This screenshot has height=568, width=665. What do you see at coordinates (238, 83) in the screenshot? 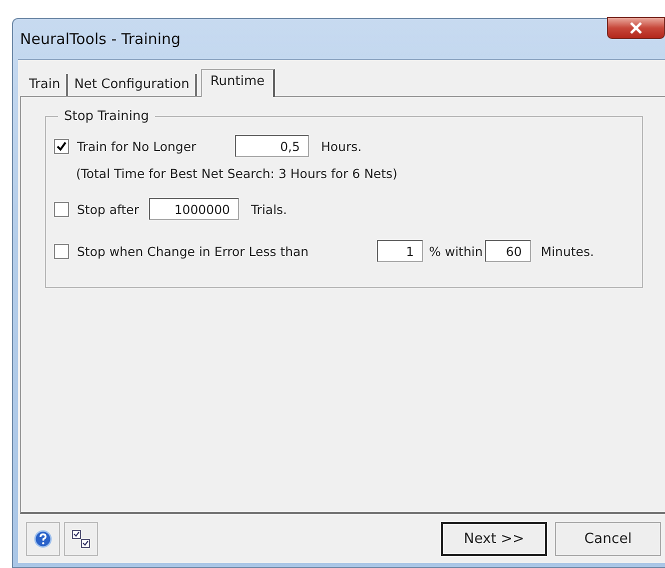
I see `tab: Runtime` at bounding box center [238, 83].